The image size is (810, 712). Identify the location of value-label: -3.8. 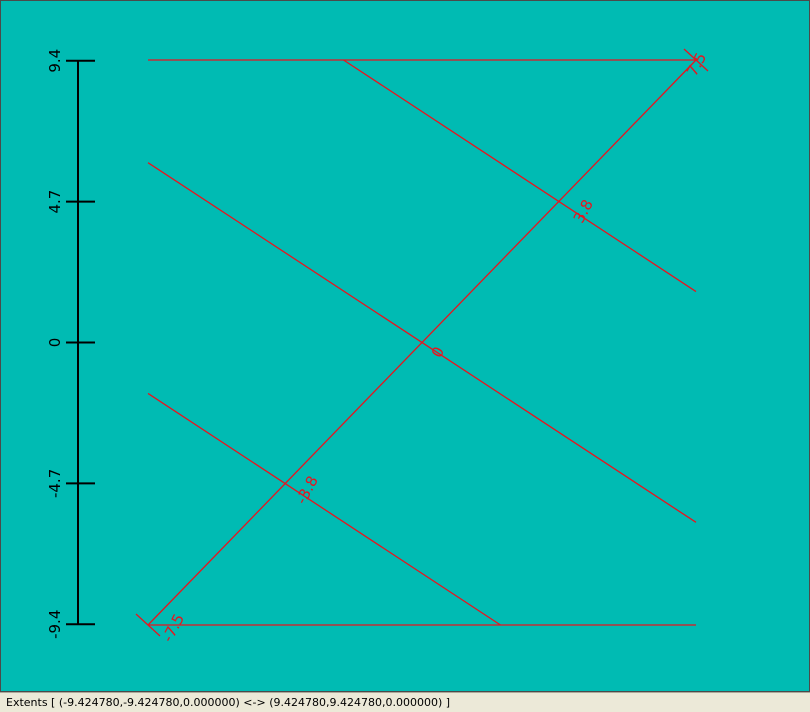
(307, 490).